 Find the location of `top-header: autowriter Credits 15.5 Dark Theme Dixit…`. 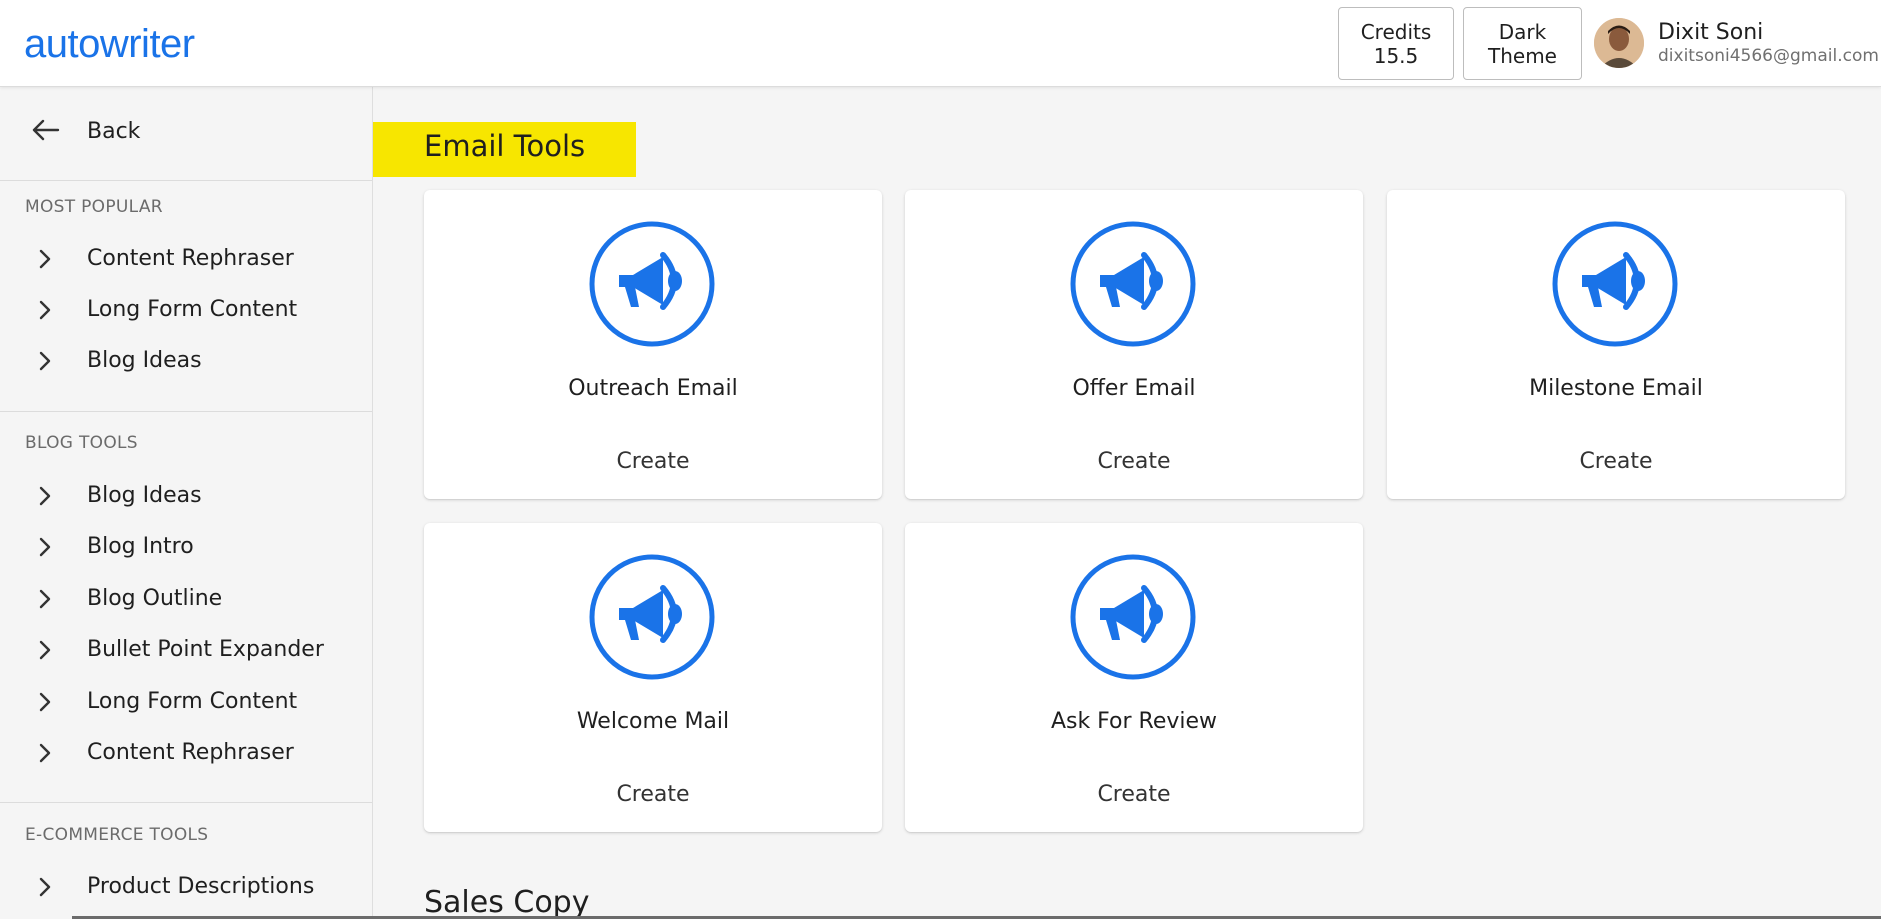

top-header: autowriter Credits 15.5 Dark Theme Dixit… is located at coordinates (940, 43).